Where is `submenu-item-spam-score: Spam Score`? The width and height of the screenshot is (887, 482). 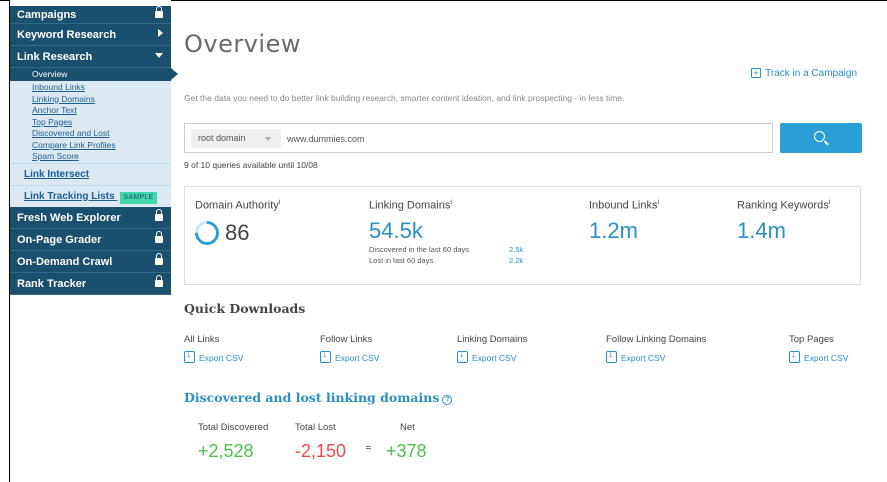 submenu-item-spam-score: Spam Score is located at coordinates (90, 157).